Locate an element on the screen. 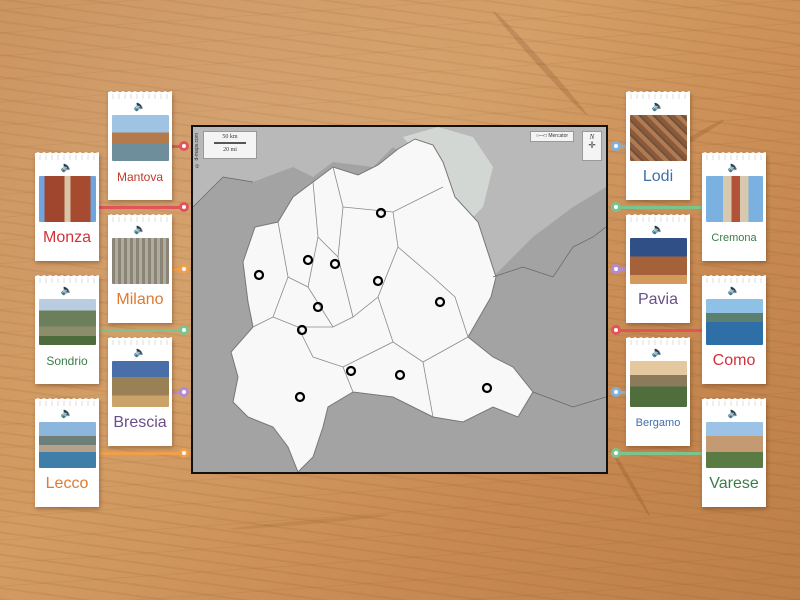 Image resolution: width=800 pixels, height=600 pixels. card-label-como: Como is located at coordinates (734, 360).